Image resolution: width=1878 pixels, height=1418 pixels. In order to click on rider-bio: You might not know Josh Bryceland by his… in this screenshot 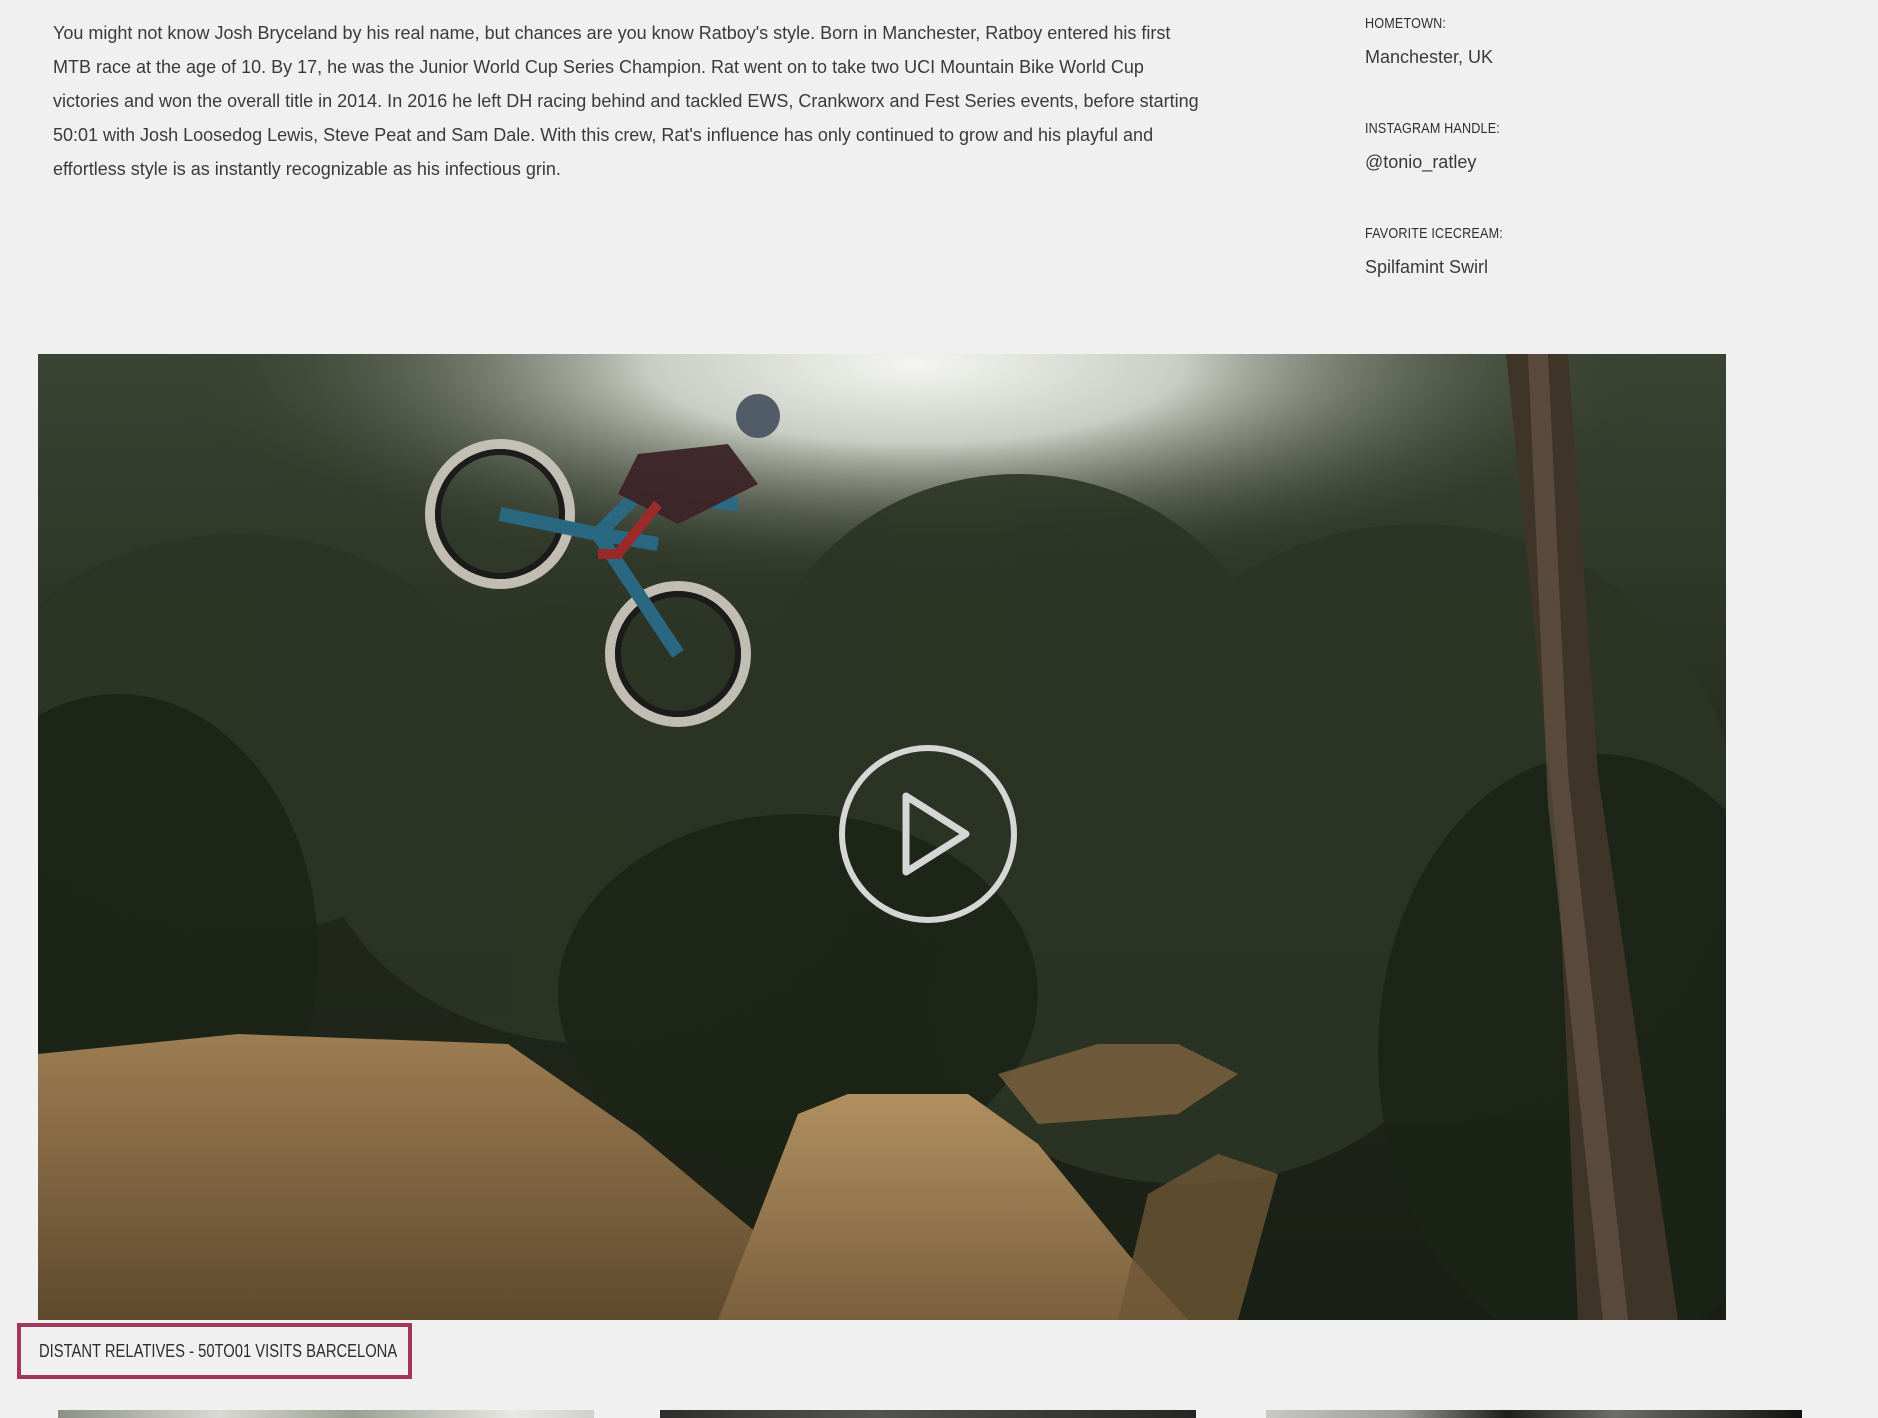, I will do `click(626, 101)`.